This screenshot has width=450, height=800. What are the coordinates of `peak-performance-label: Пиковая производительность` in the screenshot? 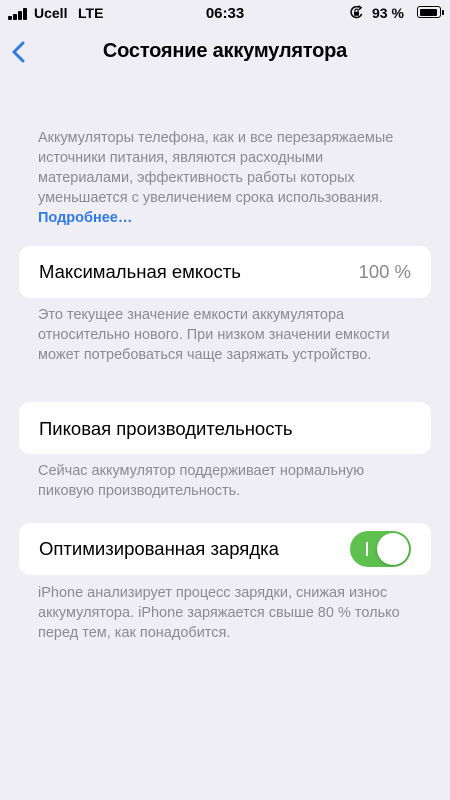 It's located at (166, 428).